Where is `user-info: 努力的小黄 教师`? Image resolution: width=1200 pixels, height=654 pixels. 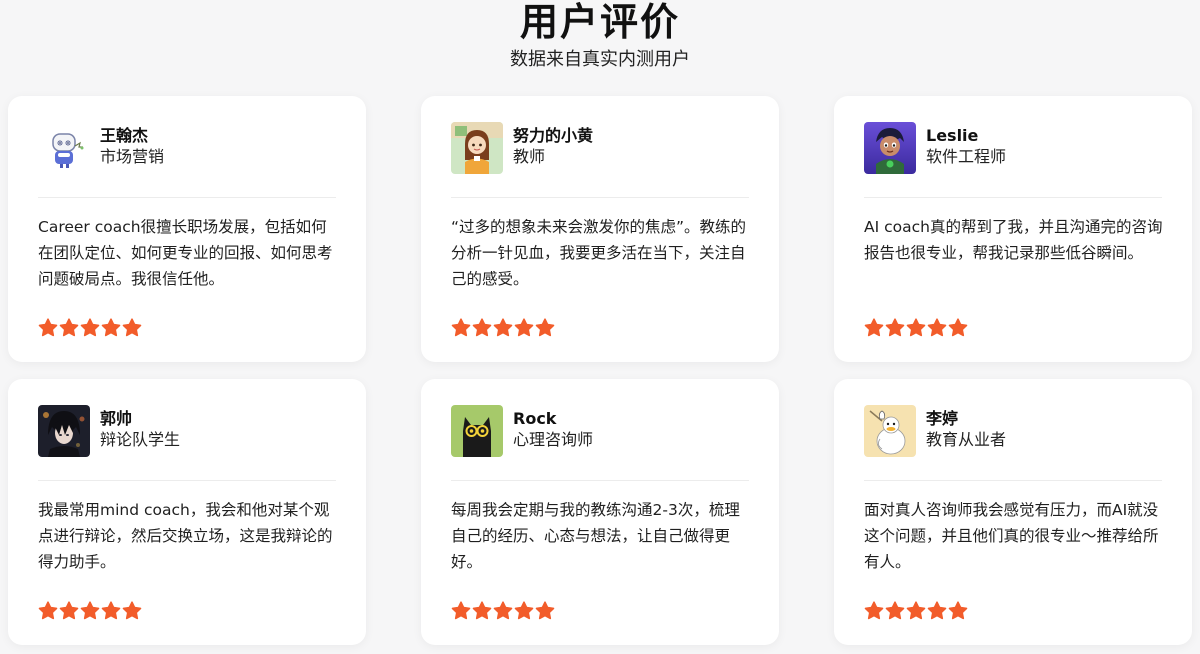
user-info: 努力的小黄 教师 is located at coordinates (553, 145).